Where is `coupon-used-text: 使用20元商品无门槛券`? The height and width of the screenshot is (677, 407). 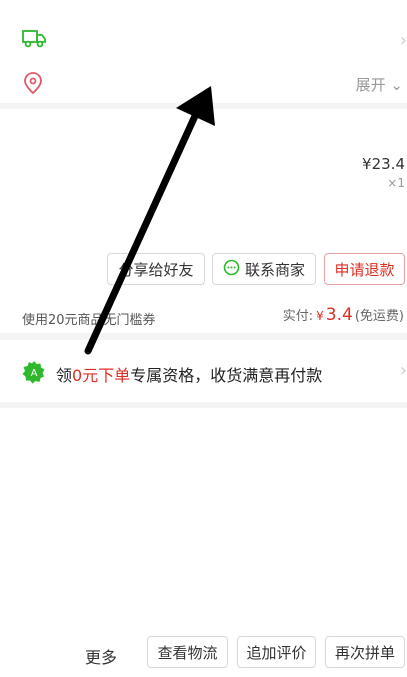 coupon-used-text: 使用20元商品无门槛券 is located at coordinates (89, 320).